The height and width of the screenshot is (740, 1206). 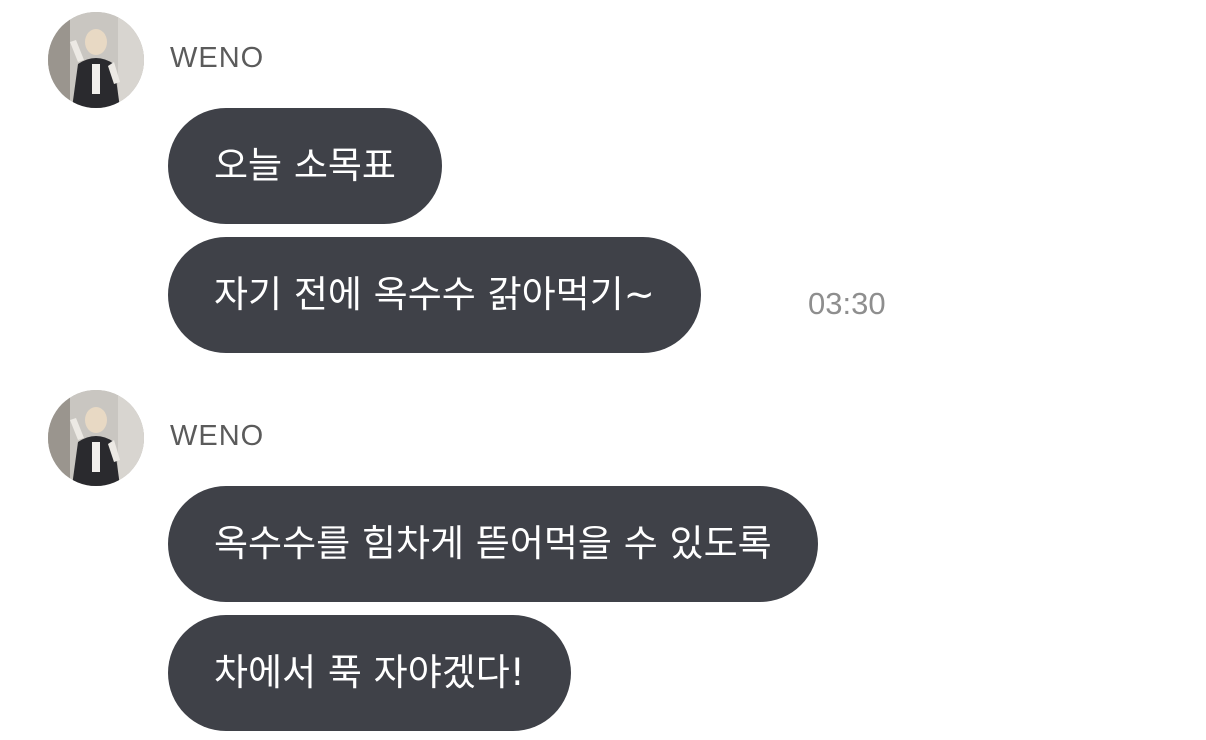 What do you see at coordinates (847, 303) in the screenshot?
I see `message-timestamp: 03:30` at bounding box center [847, 303].